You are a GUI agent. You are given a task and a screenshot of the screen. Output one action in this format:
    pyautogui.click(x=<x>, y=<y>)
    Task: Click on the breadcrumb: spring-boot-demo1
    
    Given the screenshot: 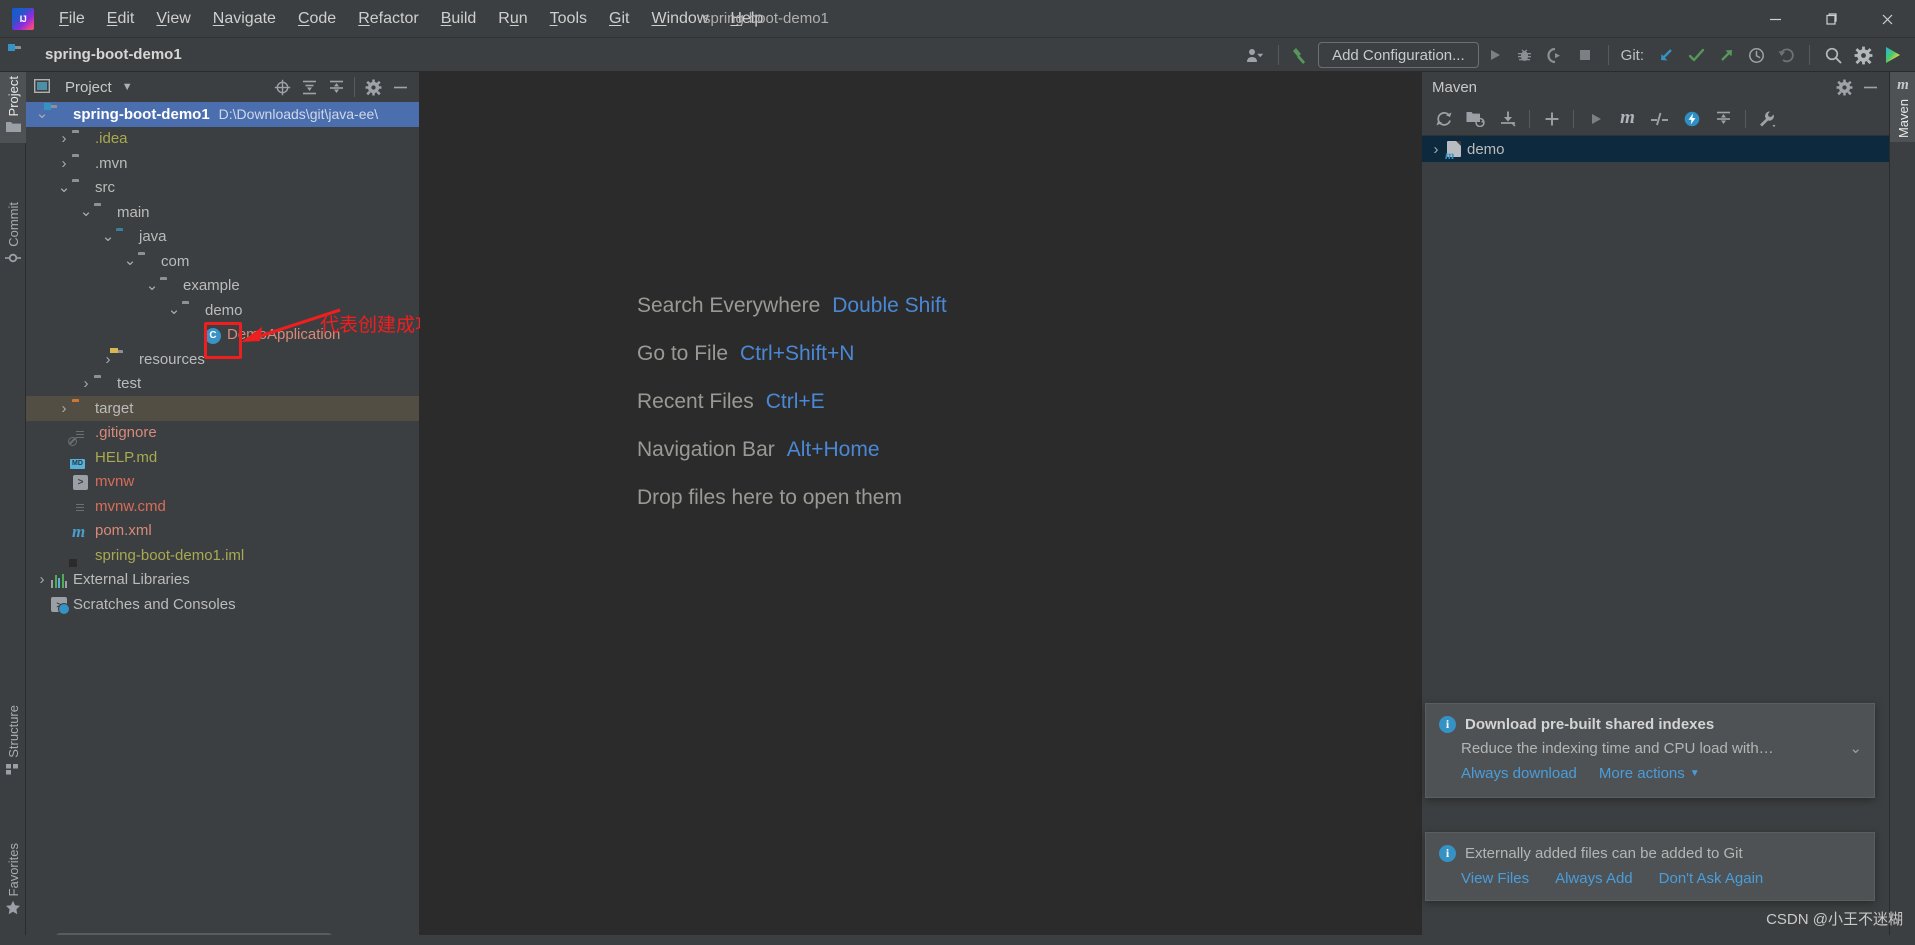 What is the action you would take?
    pyautogui.click(x=98, y=54)
    